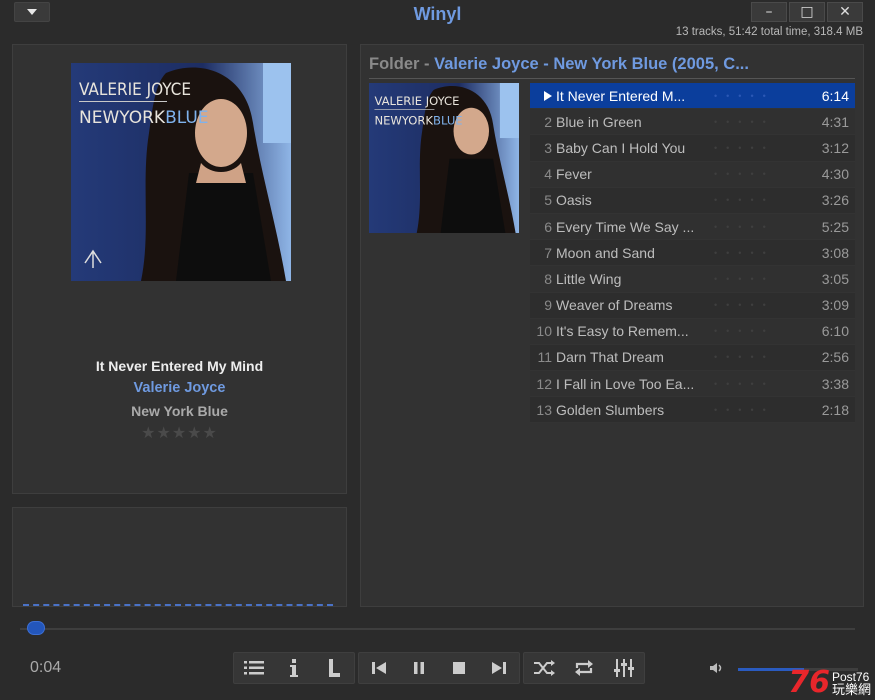  I want to click on cover-artist-text: VALERIE JOYCE, so click(135, 90).